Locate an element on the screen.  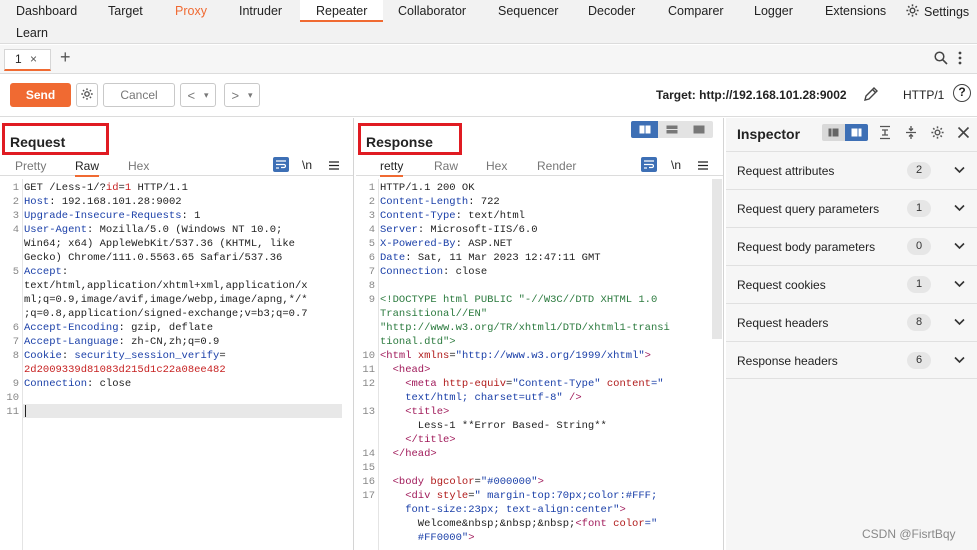
add-tab-icon: + is located at coordinates (65, 57).